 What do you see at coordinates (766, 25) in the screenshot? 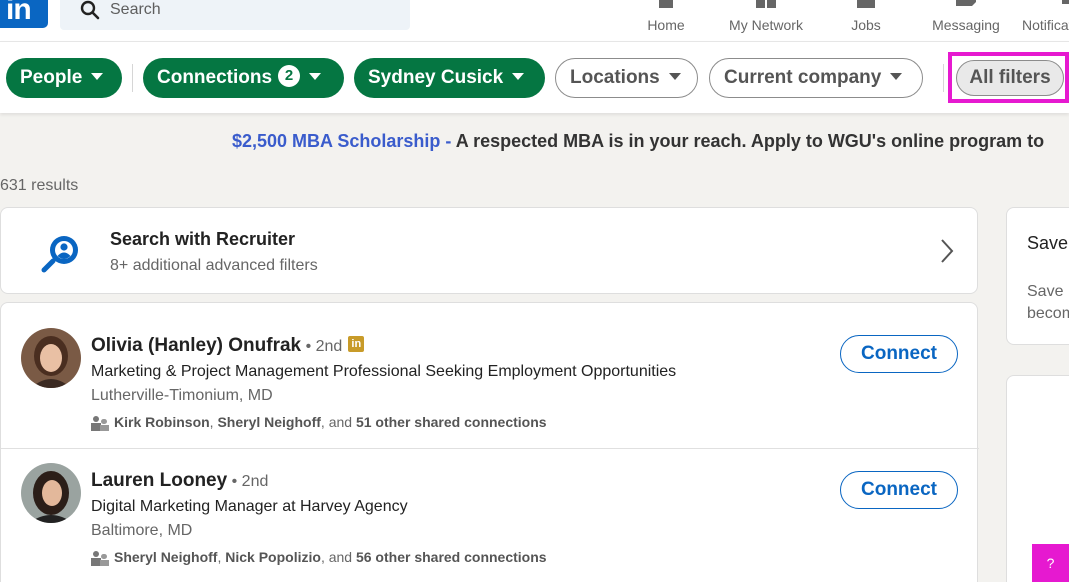
I see `nav-my-network-label: My Network` at bounding box center [766, 25].